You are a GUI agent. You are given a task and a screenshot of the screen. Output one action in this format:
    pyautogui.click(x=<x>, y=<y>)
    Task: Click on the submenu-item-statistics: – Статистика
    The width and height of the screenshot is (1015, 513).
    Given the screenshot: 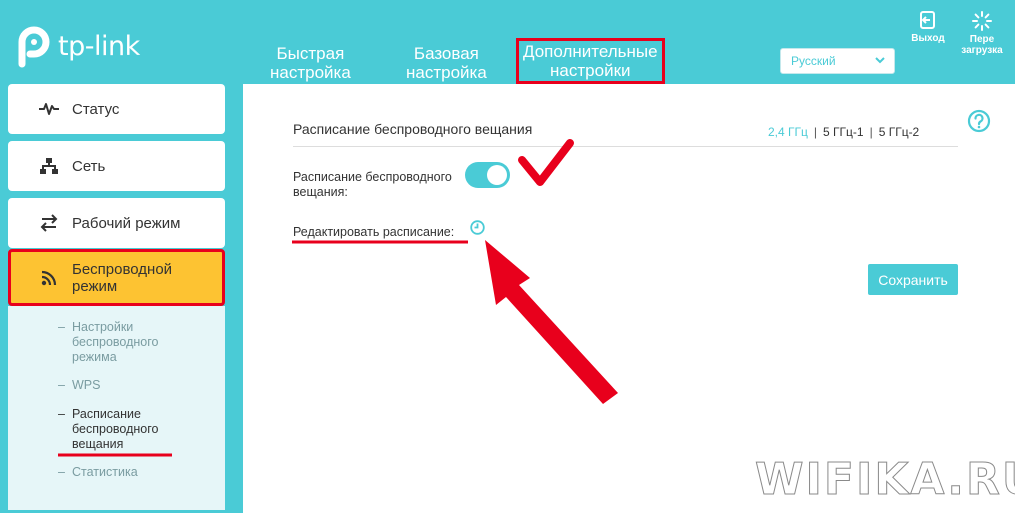 What is the action you would take?
    pyautogui.click(x=98, y=472)
    